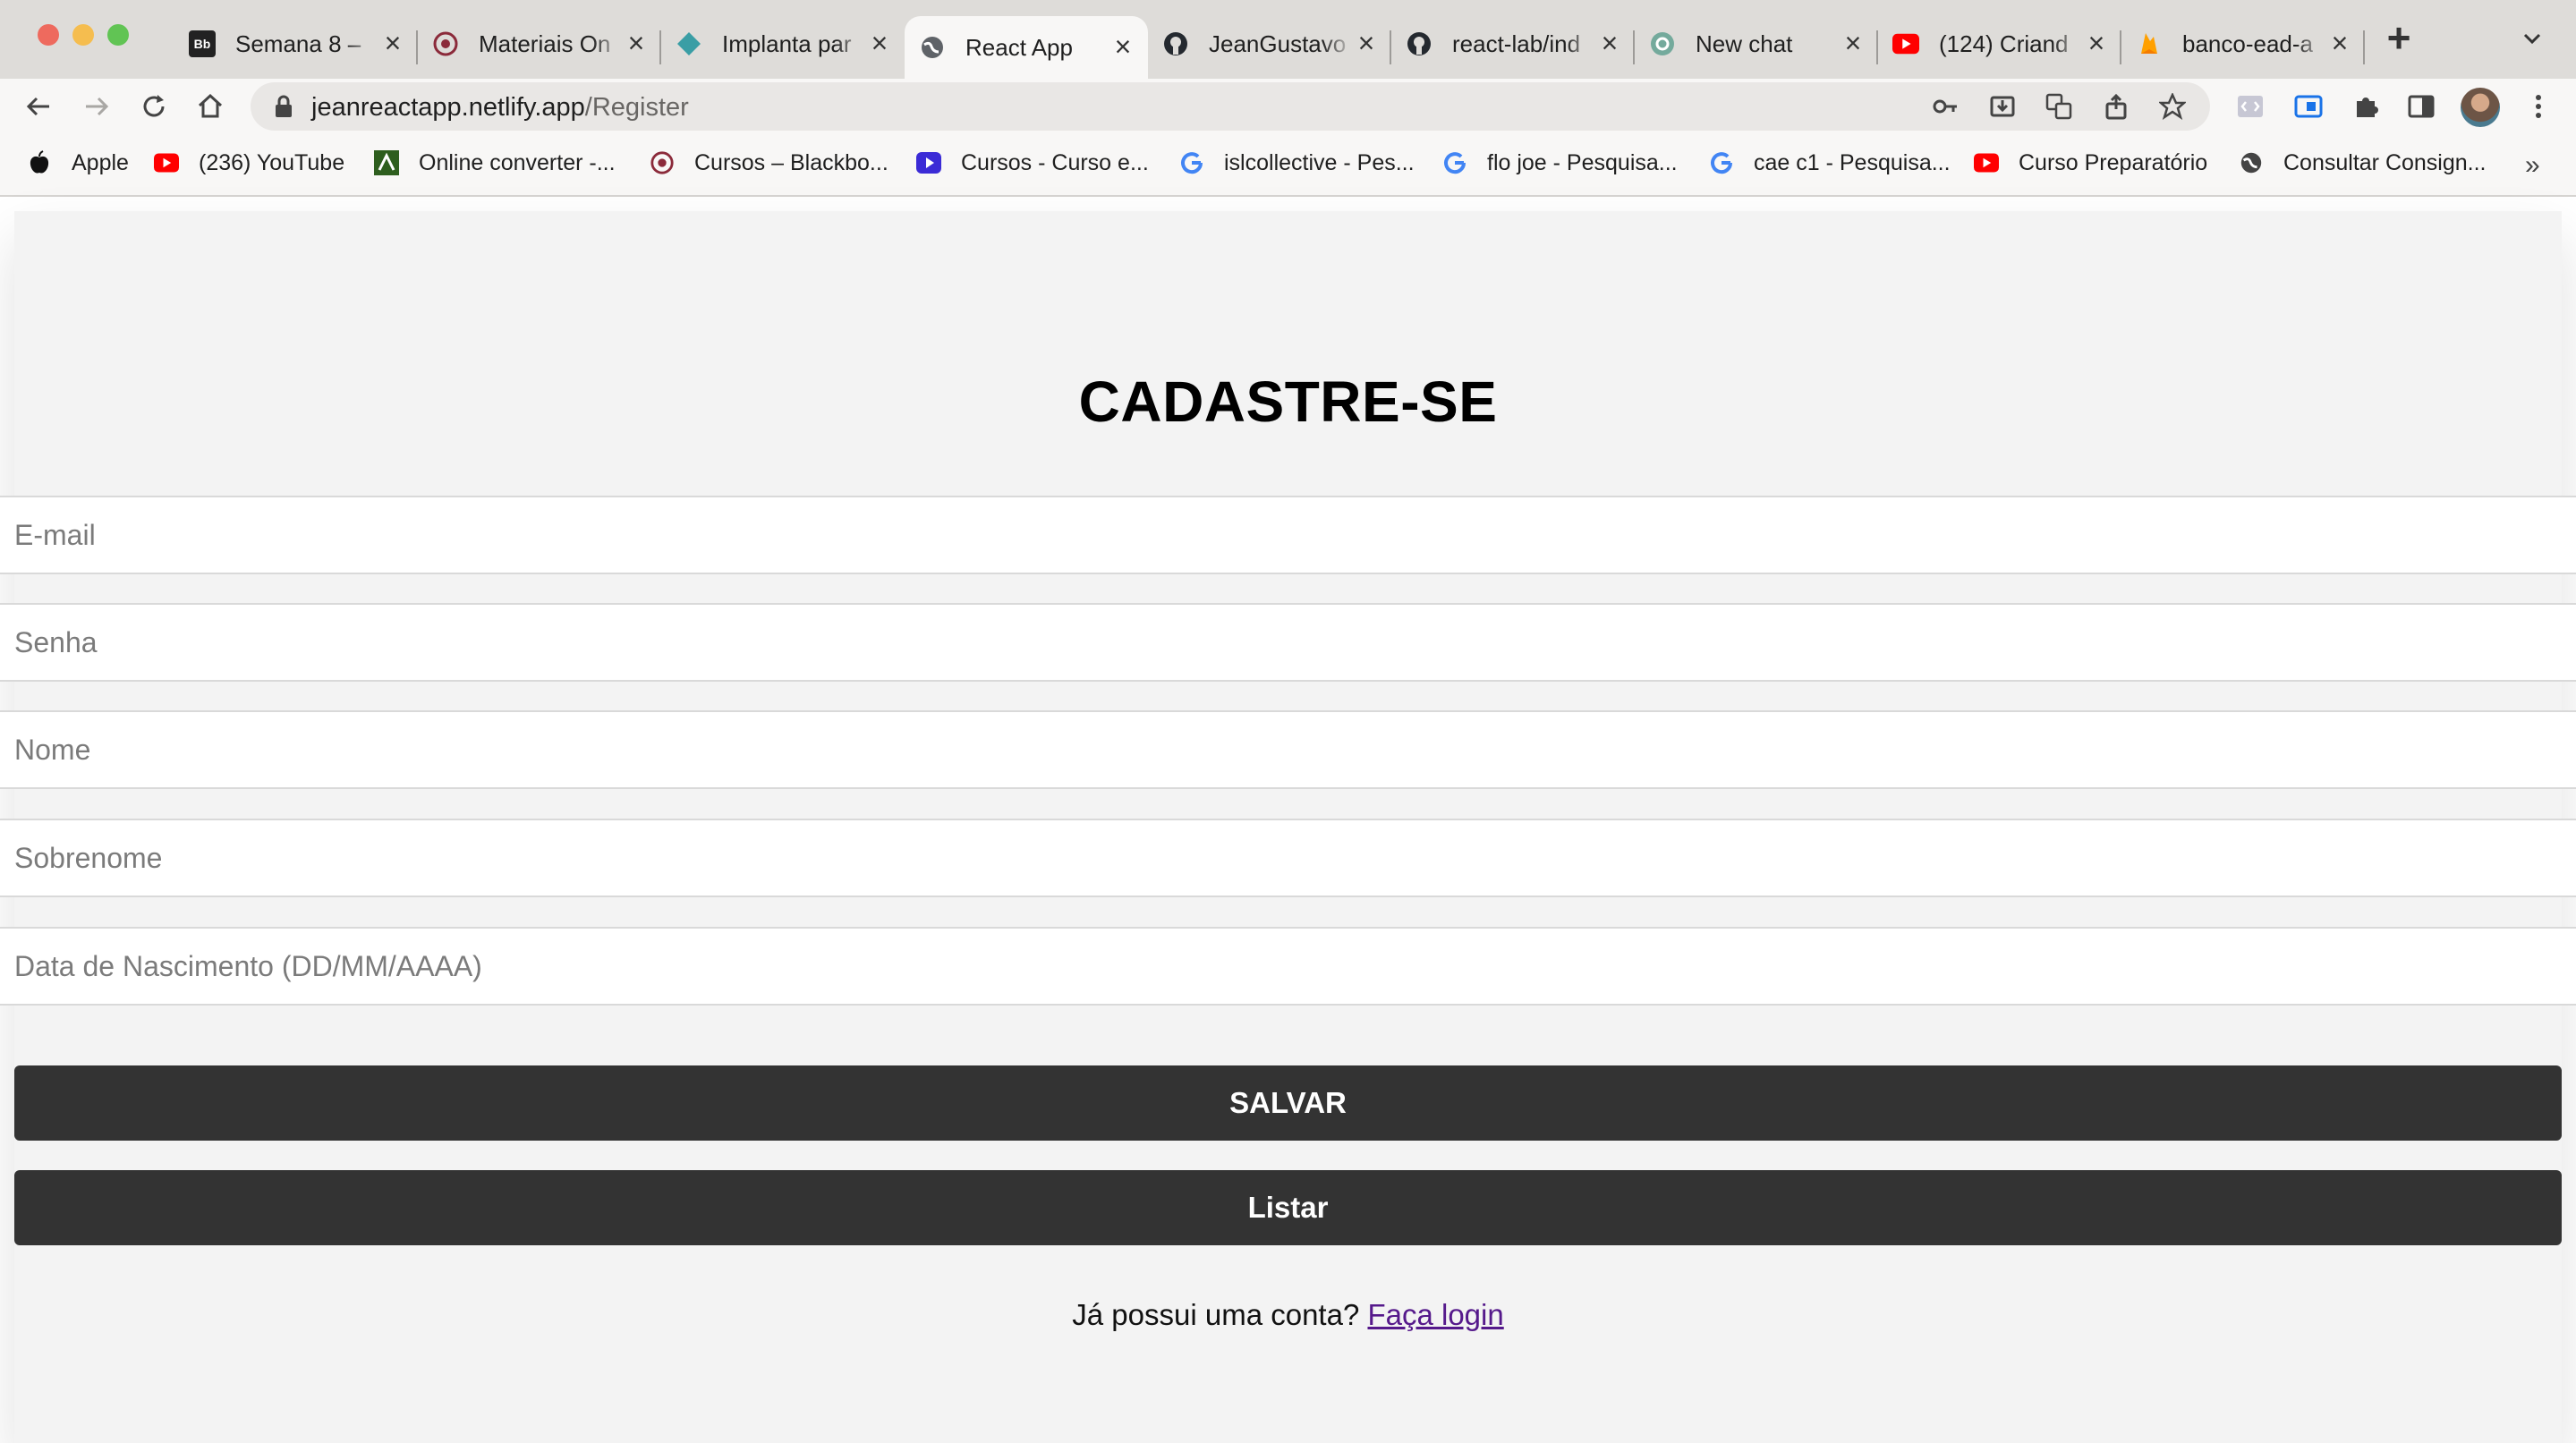  I want to click on bookmark-curso-preparatorio: Curso Preparatório, so click(2090, 163).